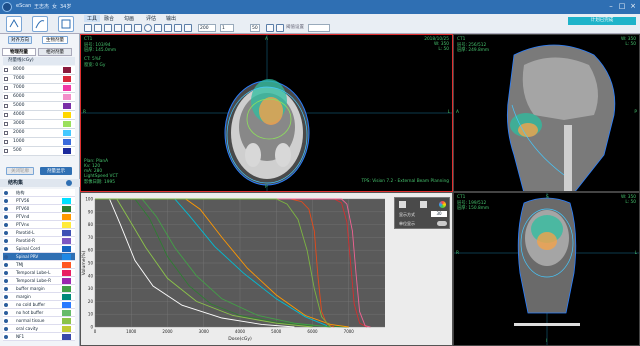  Describe the element at coordinates (39, 70) in the screenshot. I see `isodose-row: 8000` at that location.